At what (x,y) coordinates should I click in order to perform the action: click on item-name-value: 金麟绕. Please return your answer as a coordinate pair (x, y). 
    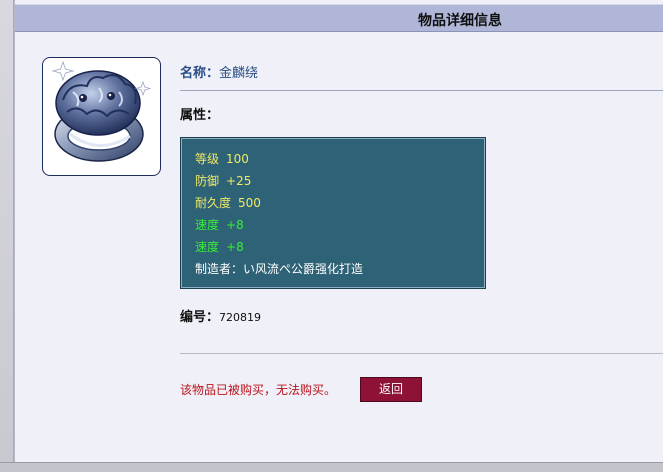
    Looking at the image, I should click on (239, 73).